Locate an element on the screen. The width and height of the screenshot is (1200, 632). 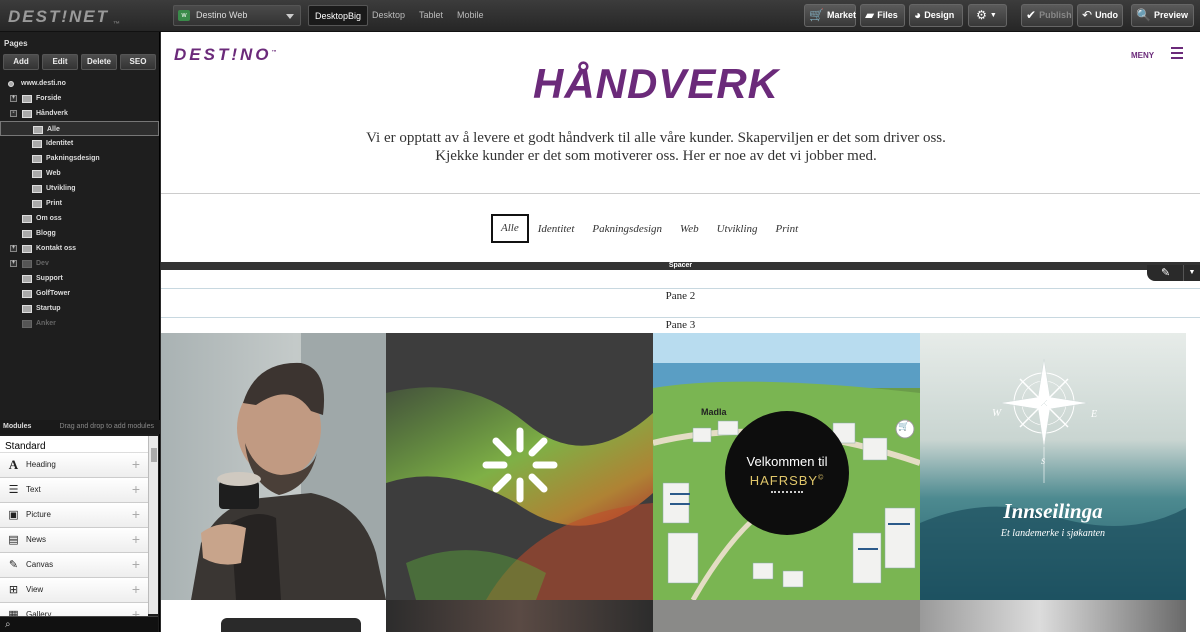
sidebar-item-utvikling: Utvikling is located at coordinates (79, 188).